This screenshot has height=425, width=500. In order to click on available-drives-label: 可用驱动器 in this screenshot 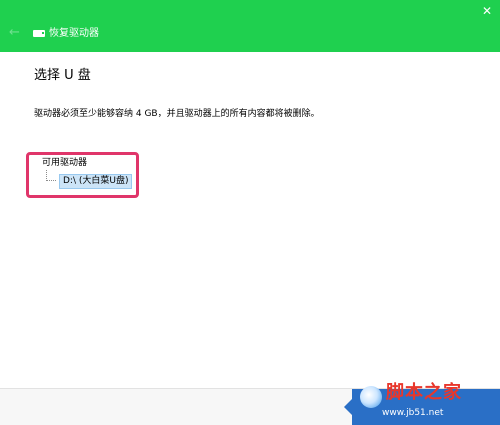, I will do `click(65, 163)`.